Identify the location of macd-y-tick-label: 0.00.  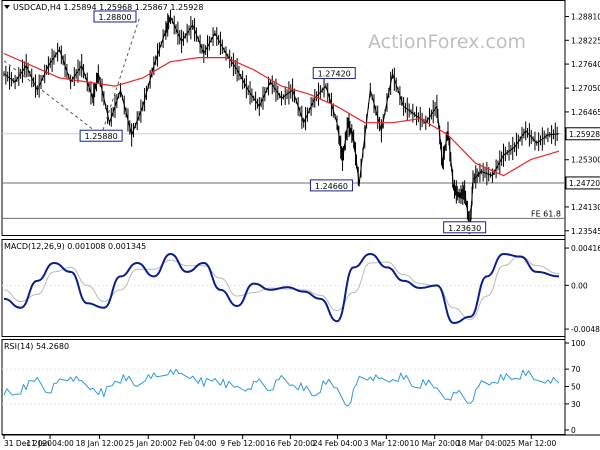
(579, 285).